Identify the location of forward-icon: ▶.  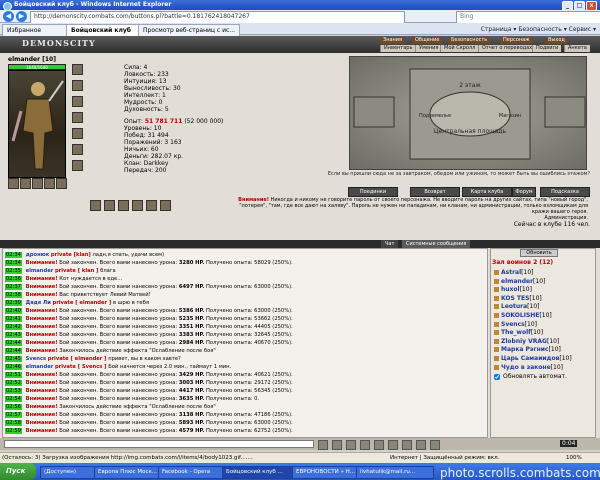
(21, 16).